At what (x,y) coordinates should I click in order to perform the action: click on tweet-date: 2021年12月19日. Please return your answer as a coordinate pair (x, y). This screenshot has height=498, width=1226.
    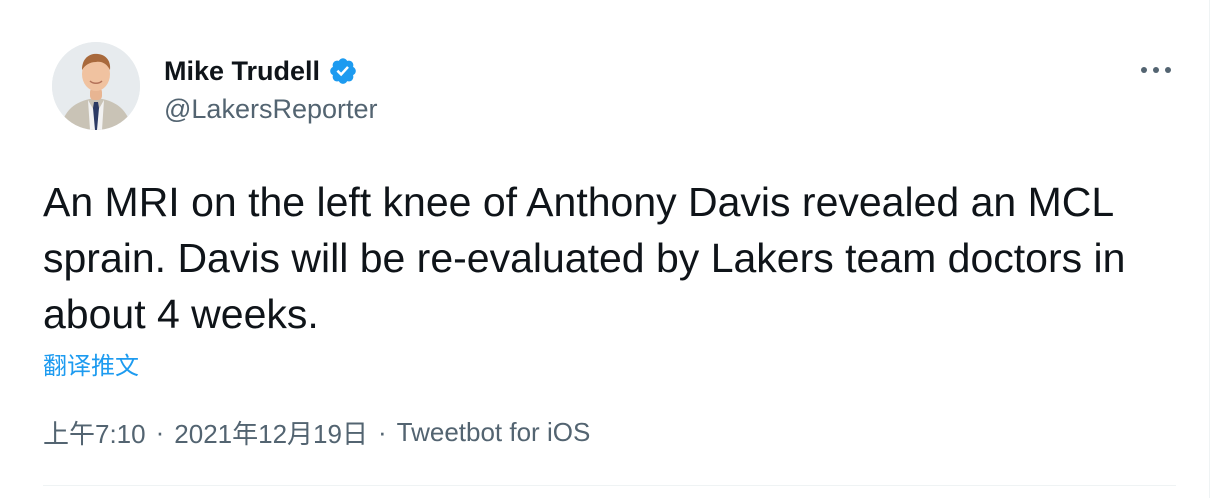
    Looking at the image, I should click on (271, 432).